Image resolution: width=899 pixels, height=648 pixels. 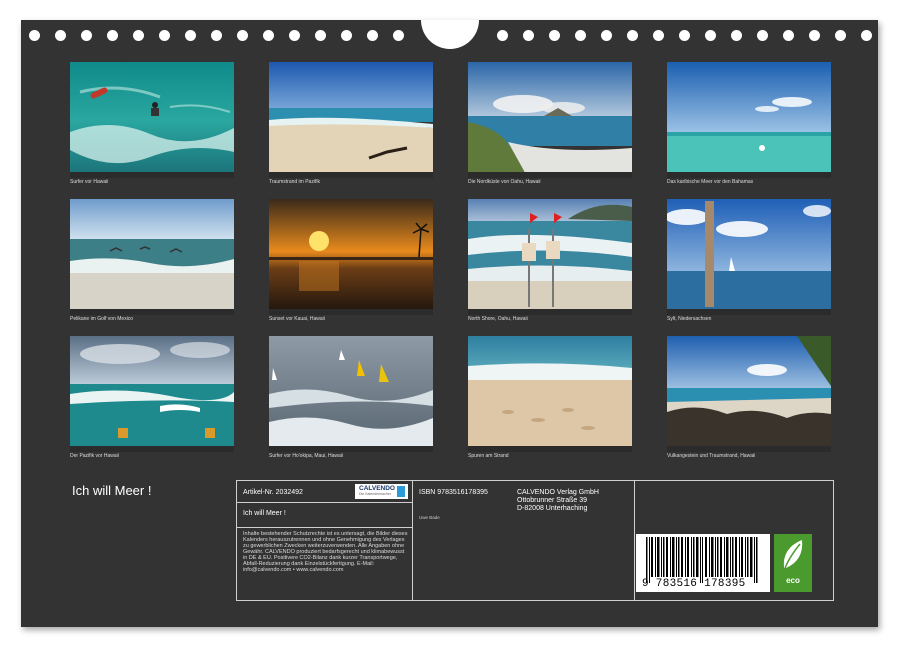 What do you see at coordinates (749, 120) in the screenshot?
I see `photo-bahamas-sea` at bounding box center [749, 120].